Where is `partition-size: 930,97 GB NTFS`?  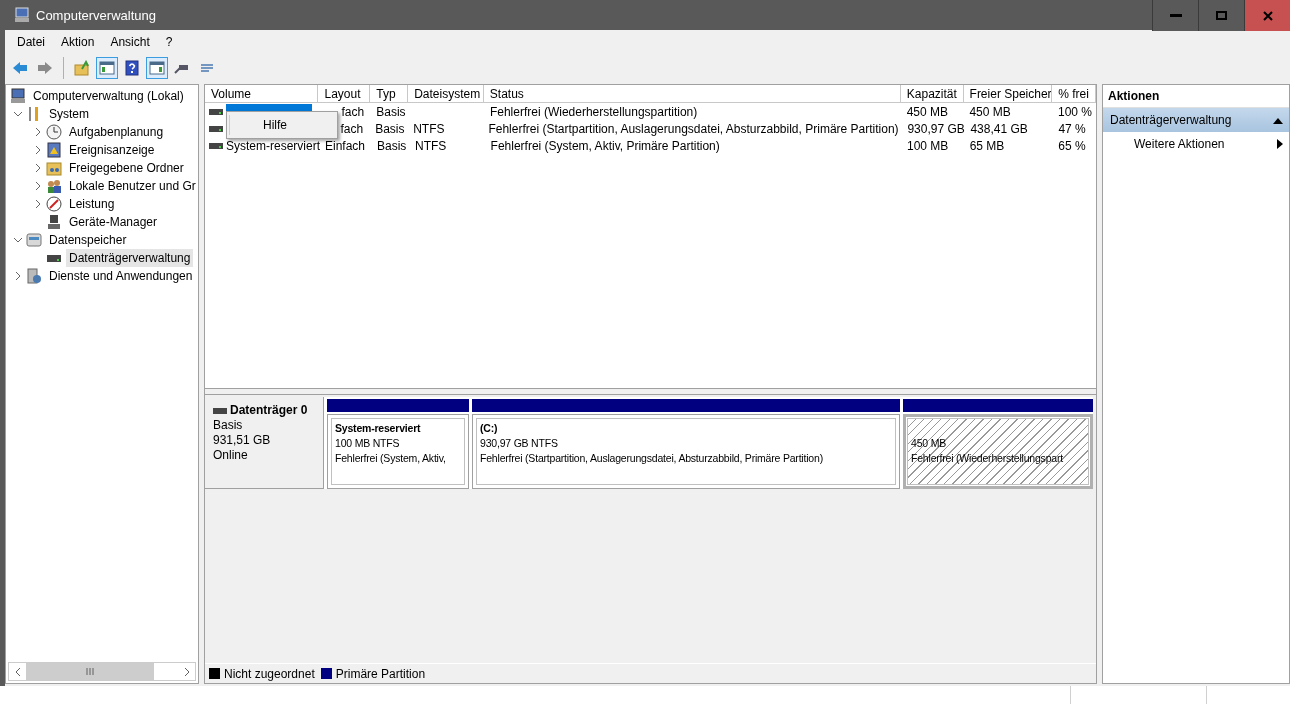
partition-size: 930,97 GB NTFS is located at coordinates (519, 443).